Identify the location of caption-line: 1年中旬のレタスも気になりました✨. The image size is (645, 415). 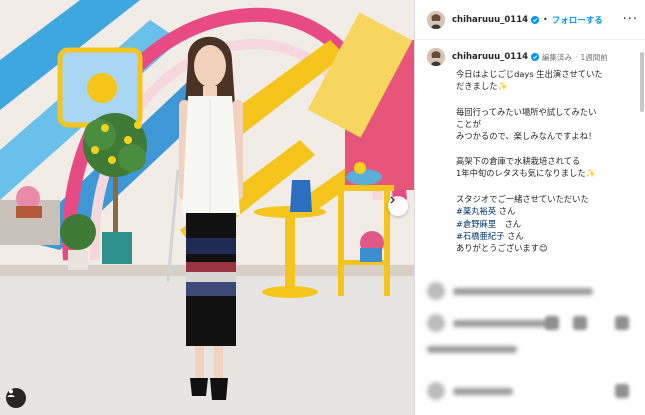
(550, 173).